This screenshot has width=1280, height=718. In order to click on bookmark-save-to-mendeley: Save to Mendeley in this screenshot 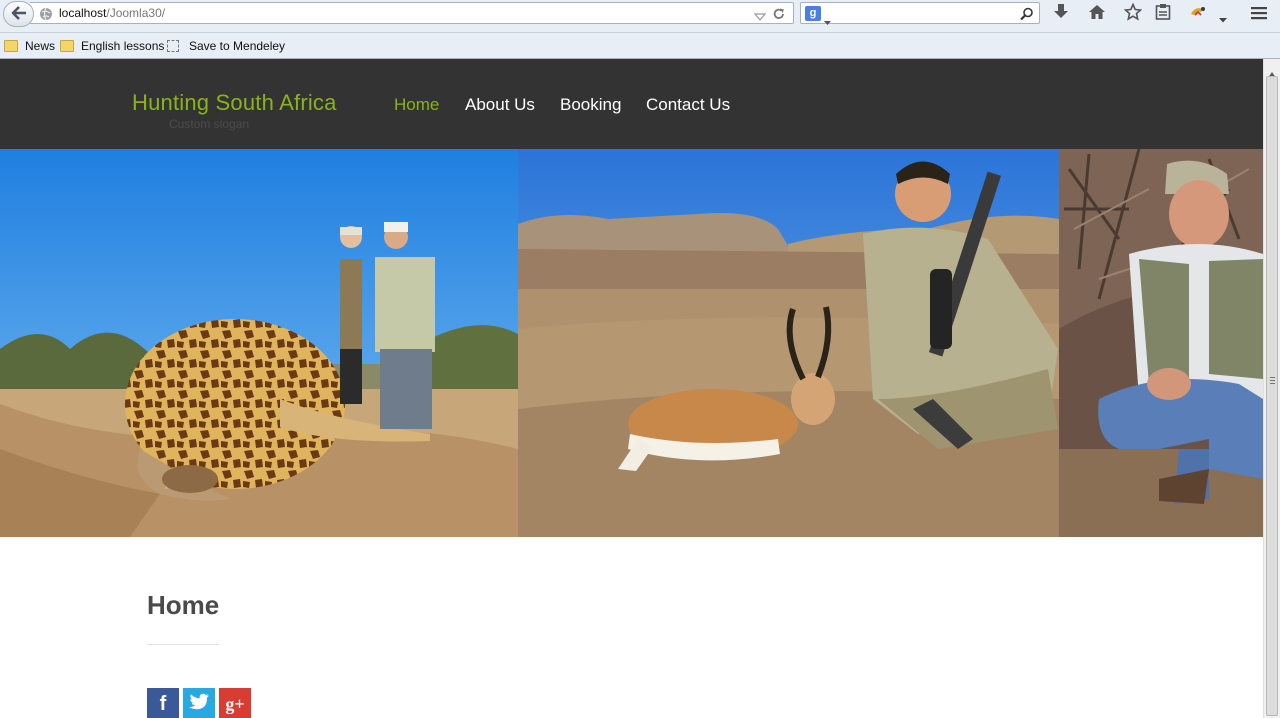, I will do `click(226, 46)`.